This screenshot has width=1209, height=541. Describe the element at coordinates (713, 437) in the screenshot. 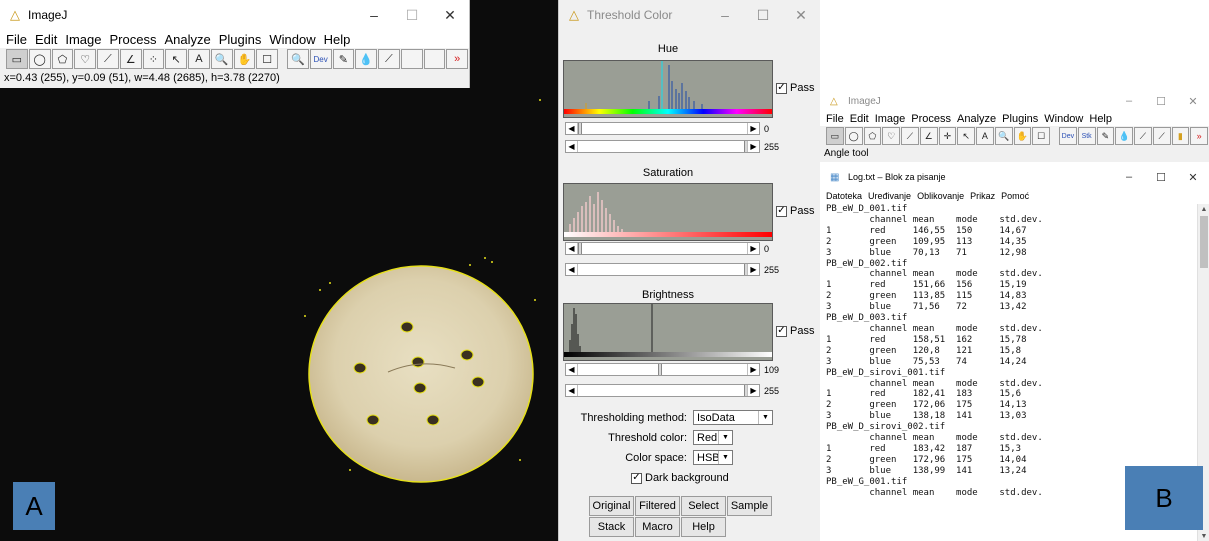

I see `threshold-color-select: Red ▼` at that location.